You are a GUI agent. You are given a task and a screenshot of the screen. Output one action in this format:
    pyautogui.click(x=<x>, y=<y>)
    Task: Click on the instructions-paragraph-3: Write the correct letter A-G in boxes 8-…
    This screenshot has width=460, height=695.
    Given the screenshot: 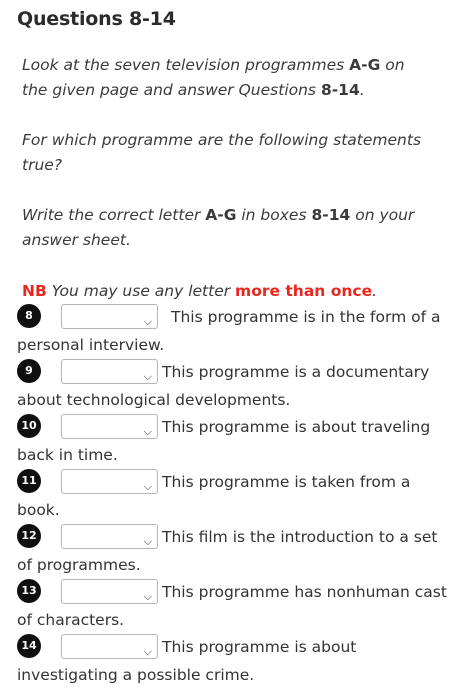 What is the action you would take?
    pyautogui.click(x=227, y=228)
    